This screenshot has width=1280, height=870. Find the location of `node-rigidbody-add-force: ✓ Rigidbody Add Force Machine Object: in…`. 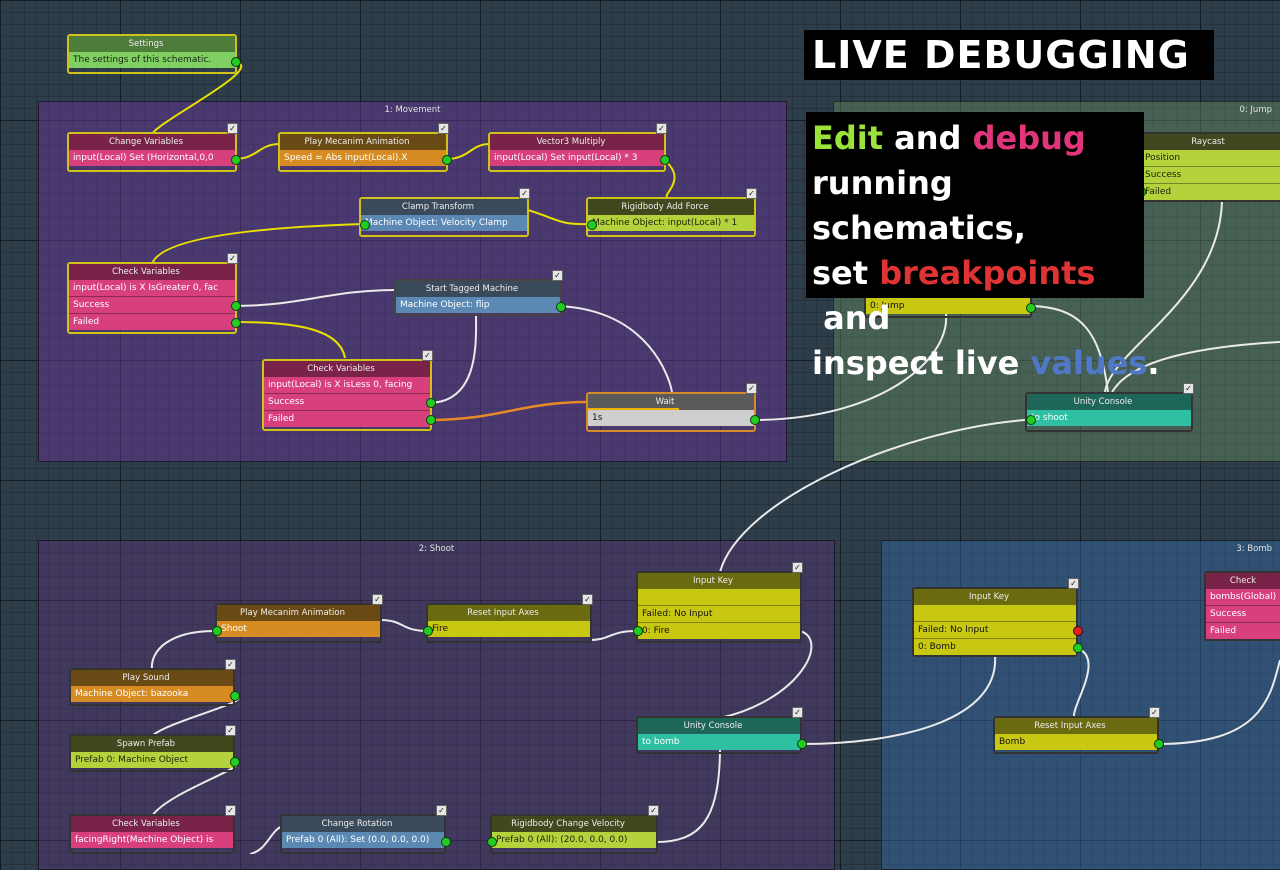

node-rigidbody-add-force: ✓ Rigidbody Add Force Machine Object: in… is located at coordinates (671, 212).